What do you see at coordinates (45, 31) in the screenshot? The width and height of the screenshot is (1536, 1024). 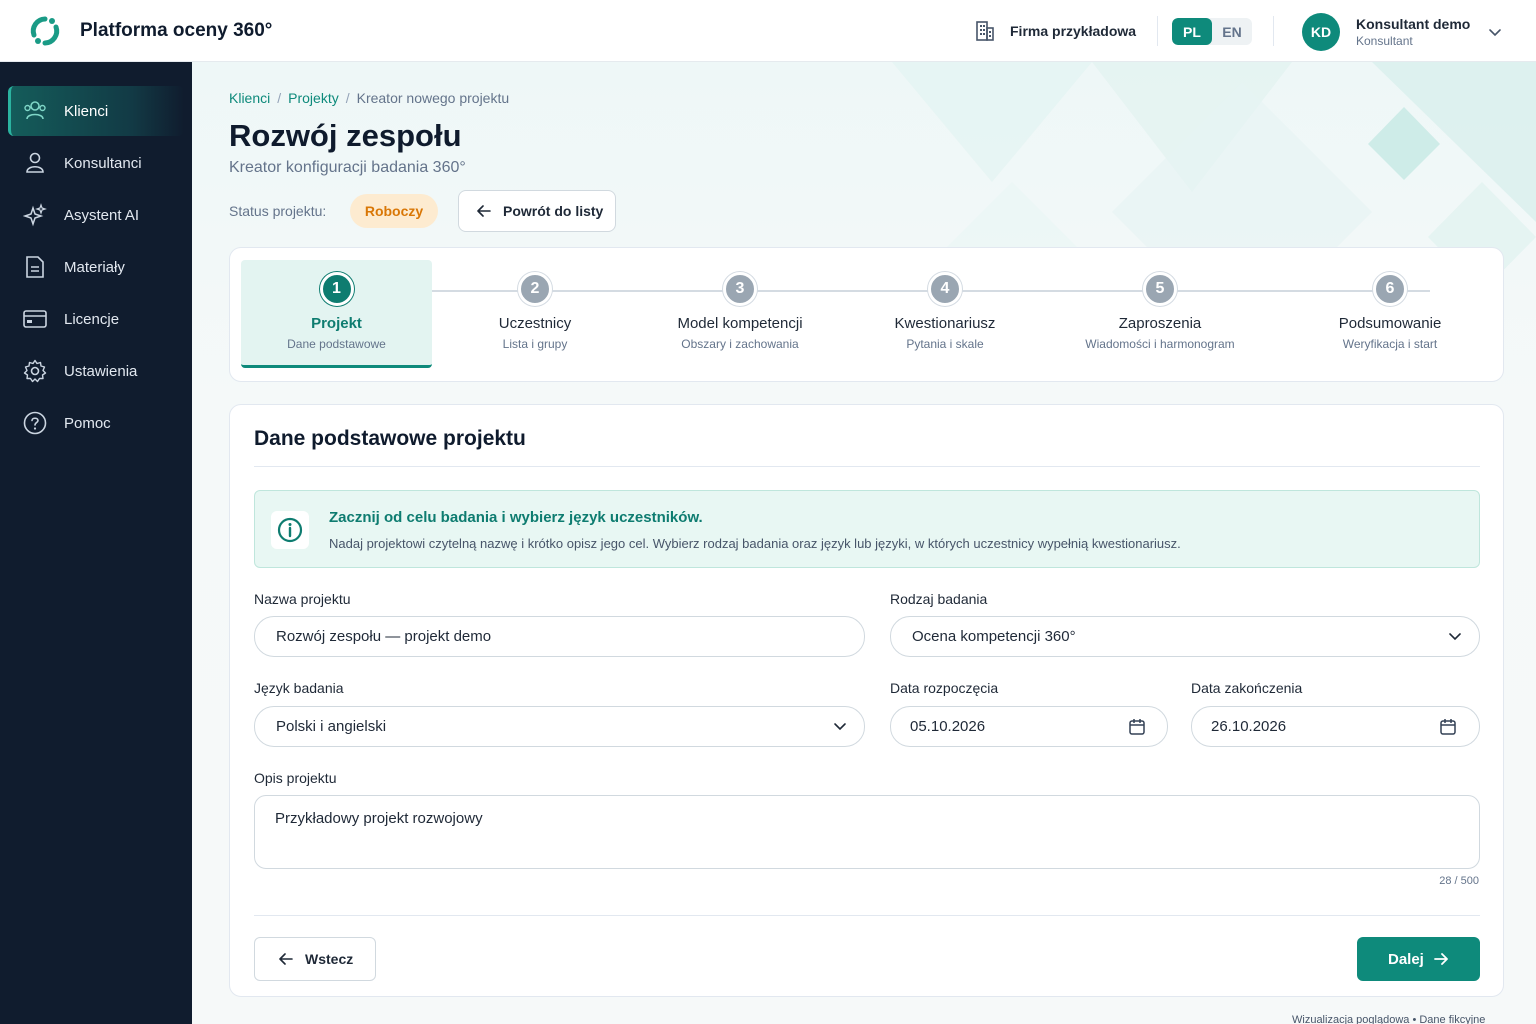 I see `logo-icon` at bounding box center [45, 31].